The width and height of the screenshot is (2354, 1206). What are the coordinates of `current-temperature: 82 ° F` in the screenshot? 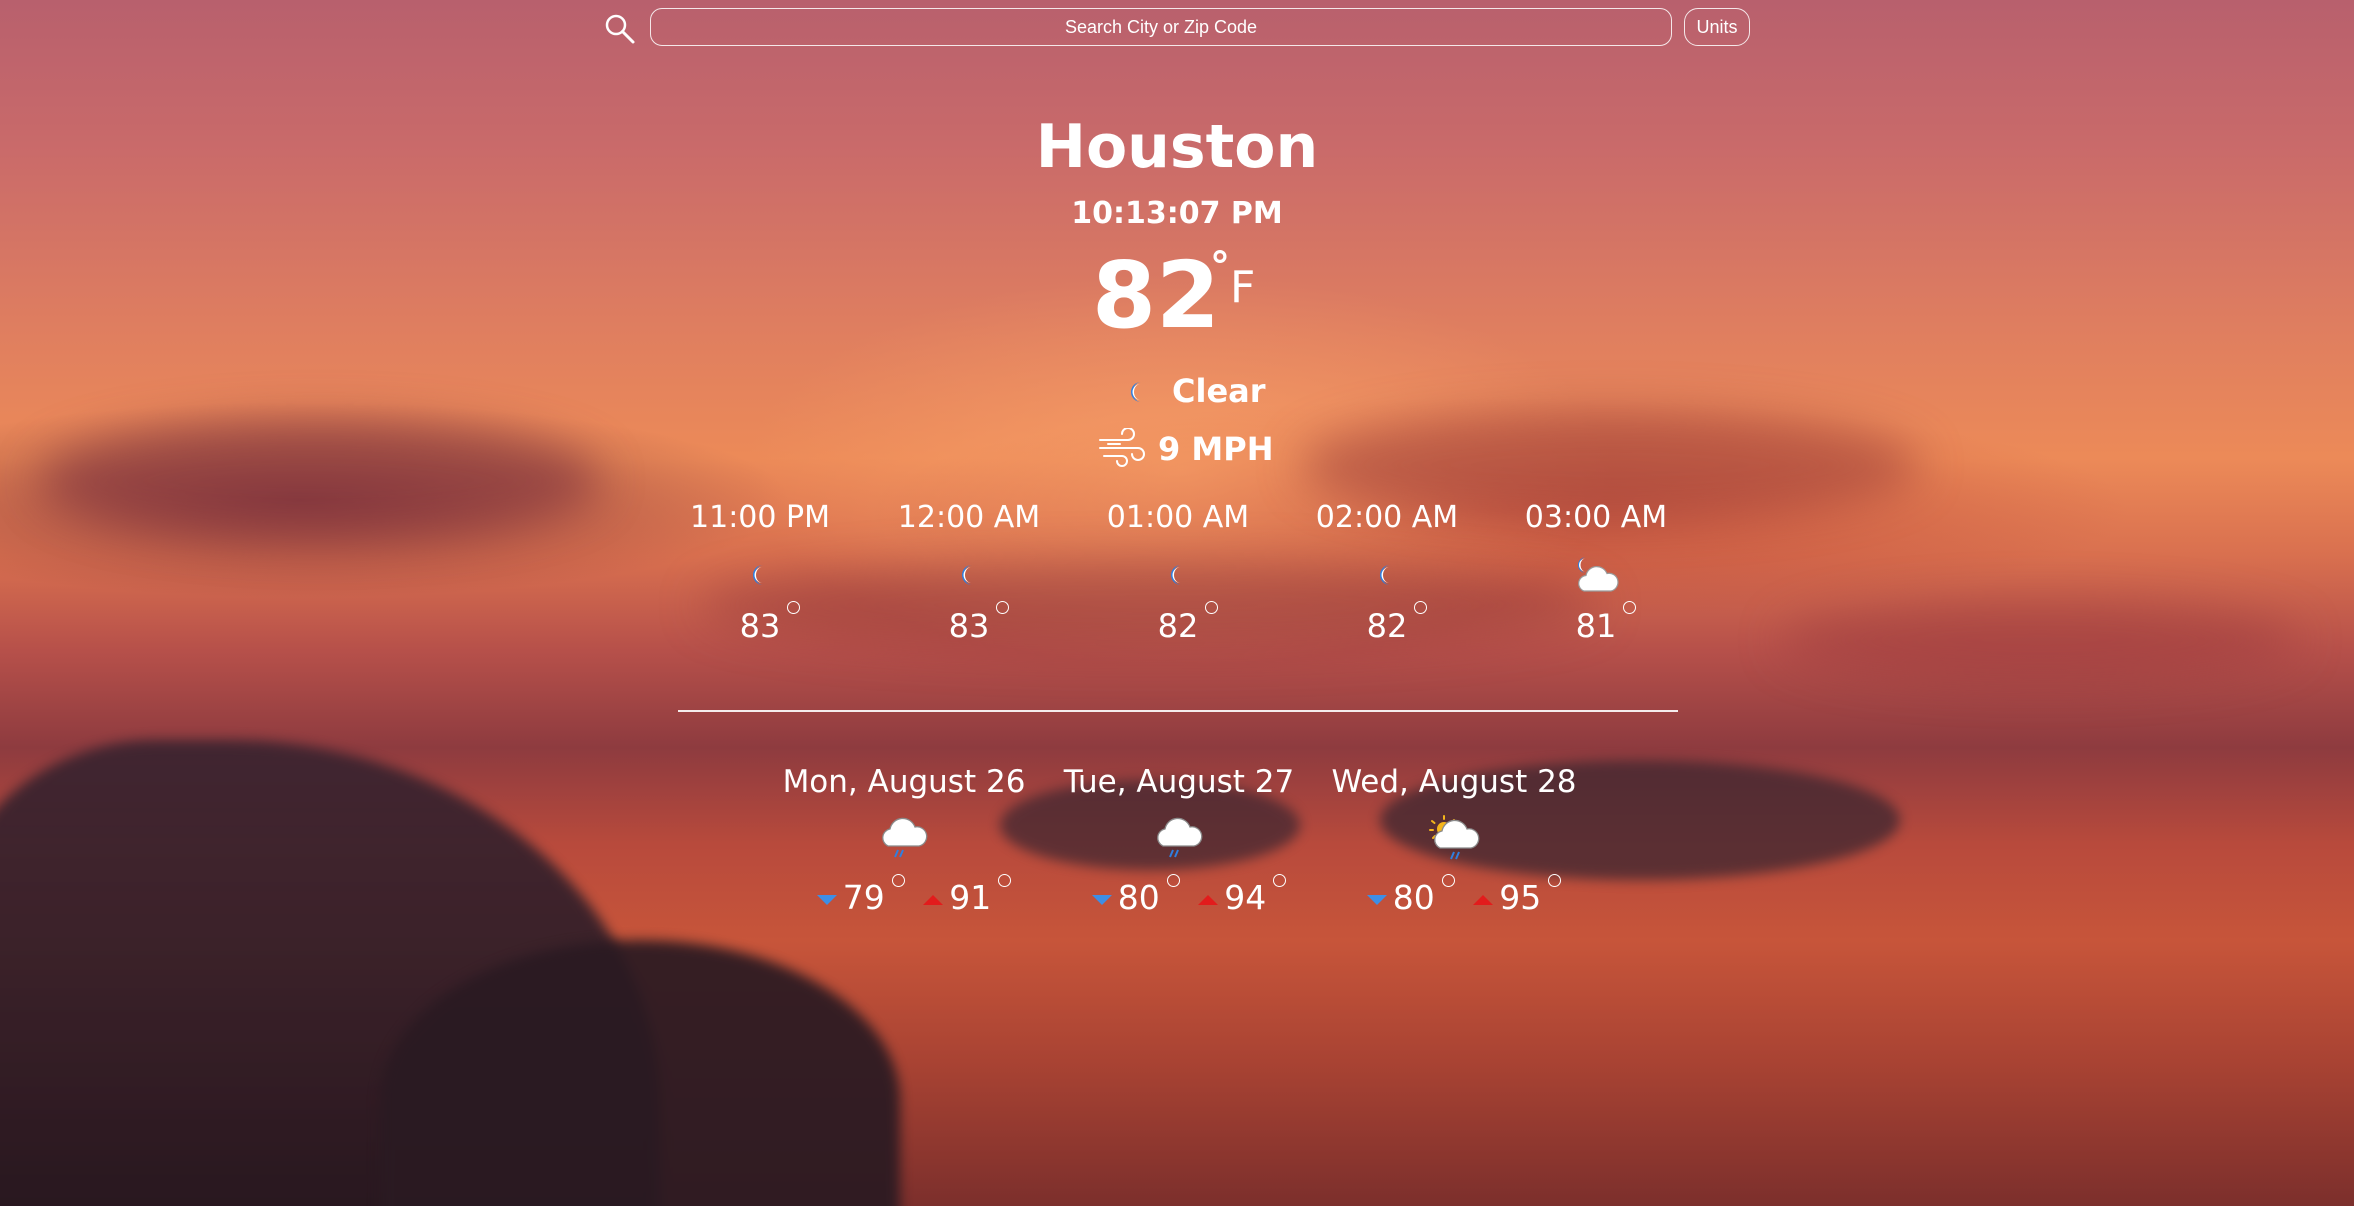 It's located at (1190, 297).